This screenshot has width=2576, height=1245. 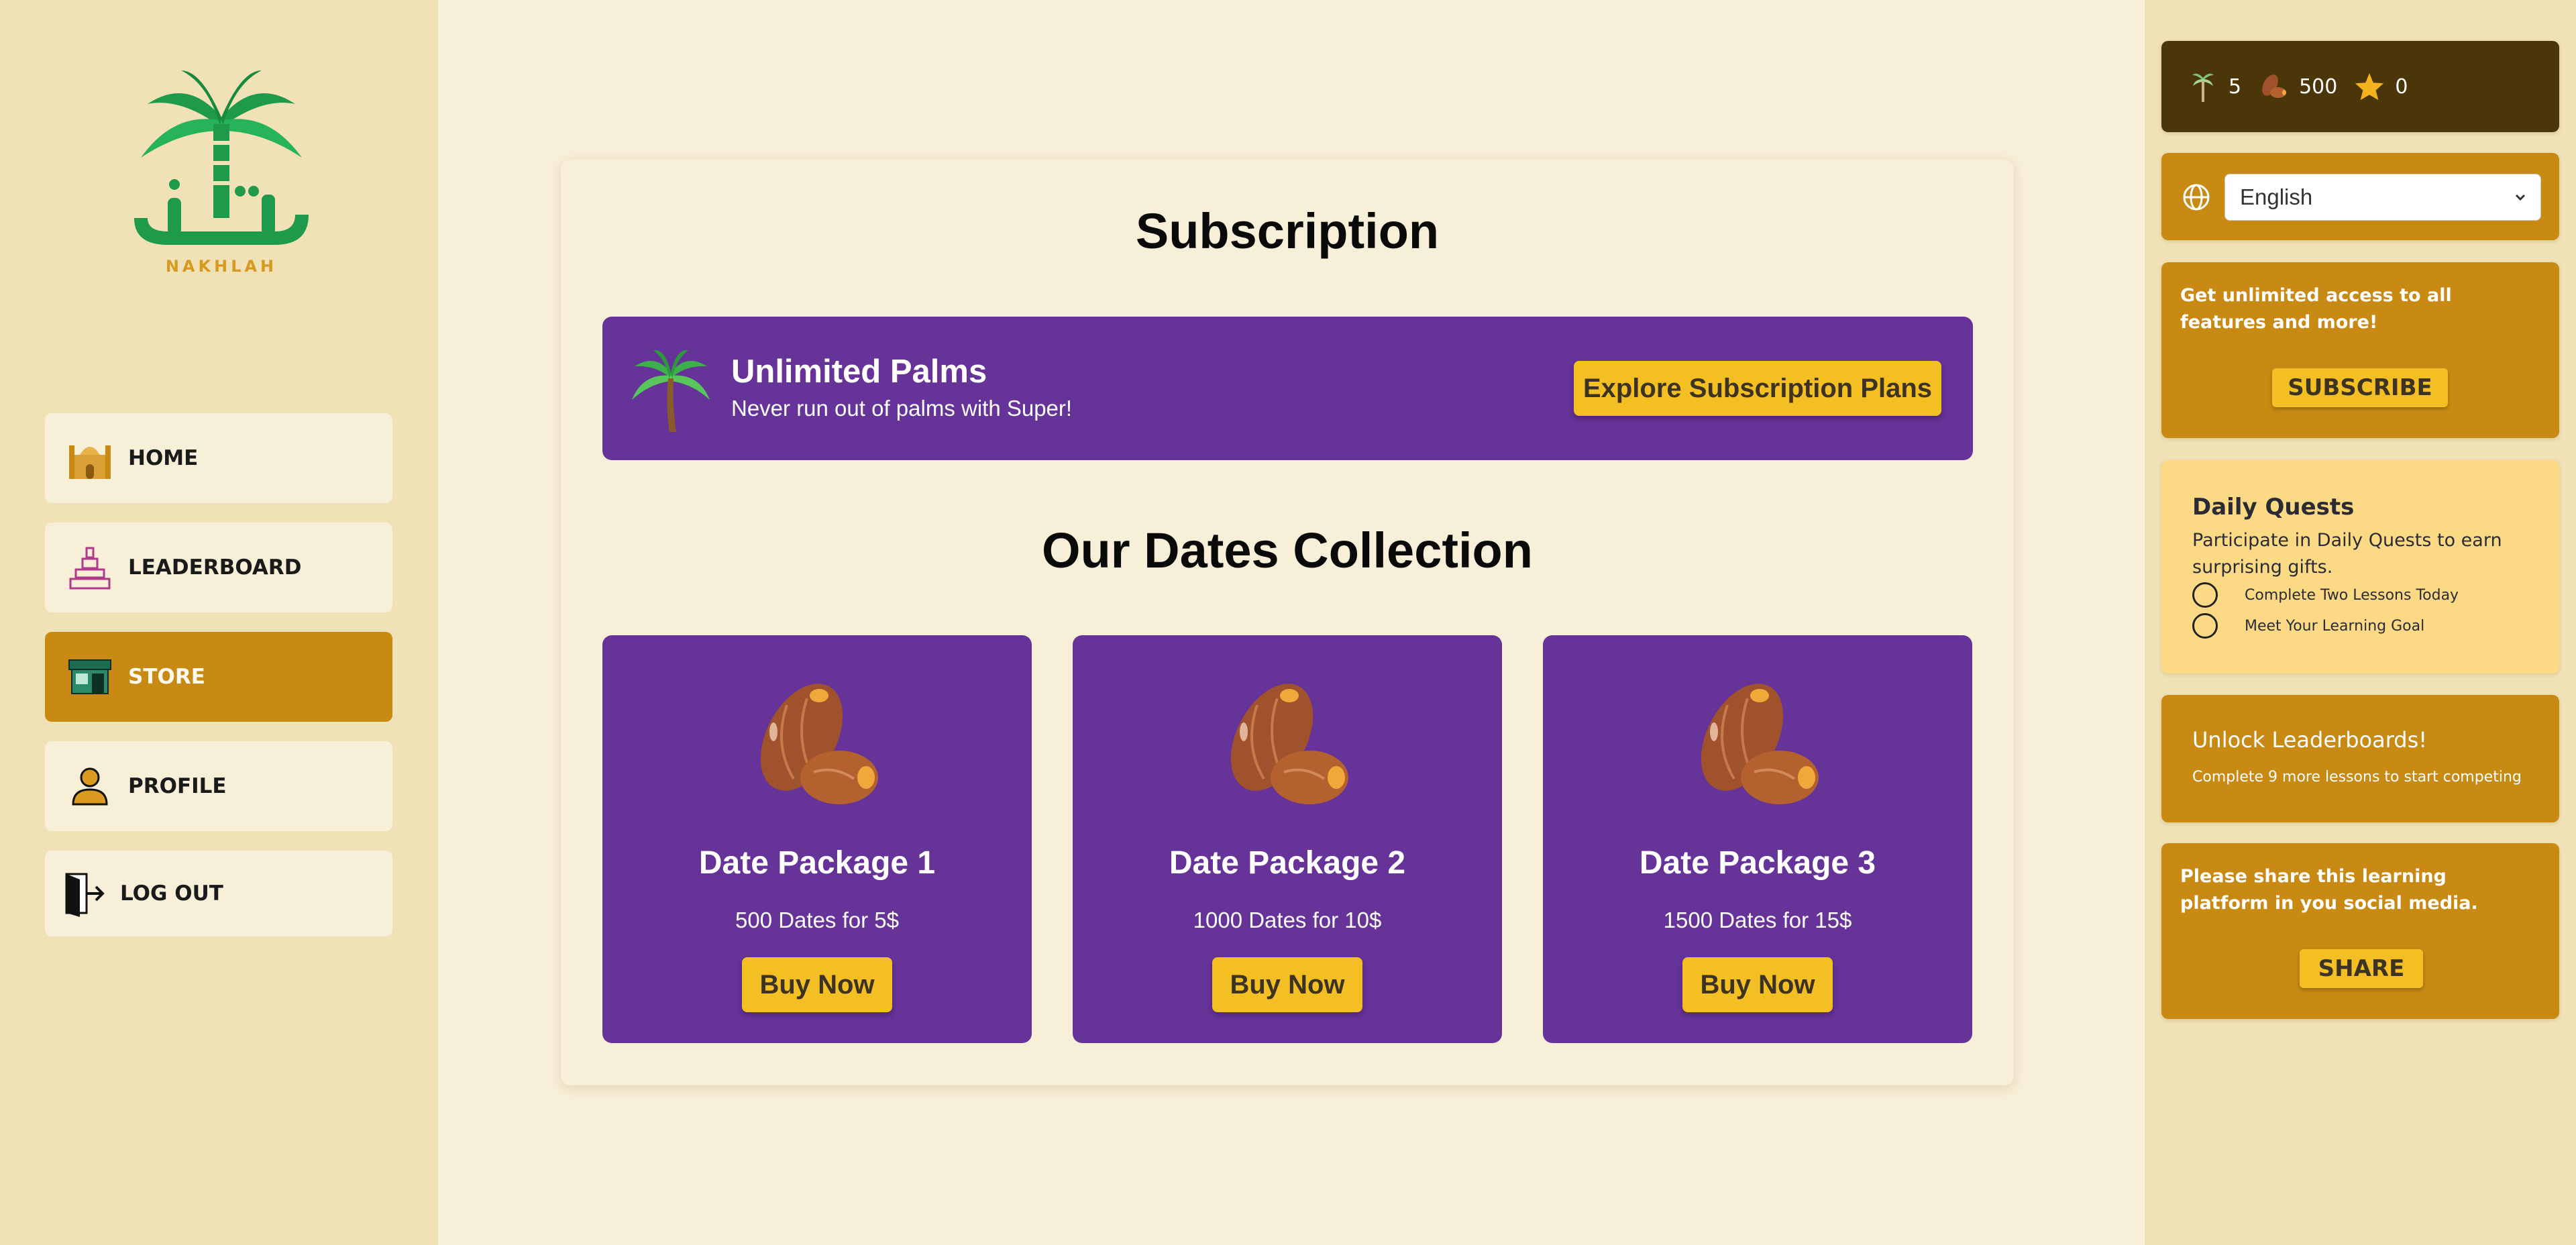 I want to click on chevron-down-icon, so click(x=2520, y=197).